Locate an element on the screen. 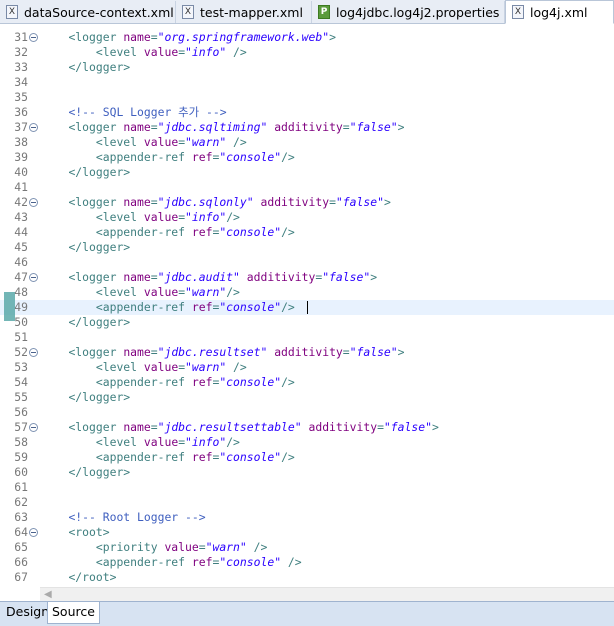 The width and height of the screenshot is (614, 626). code-token: = is located at coordinates (154, 37).